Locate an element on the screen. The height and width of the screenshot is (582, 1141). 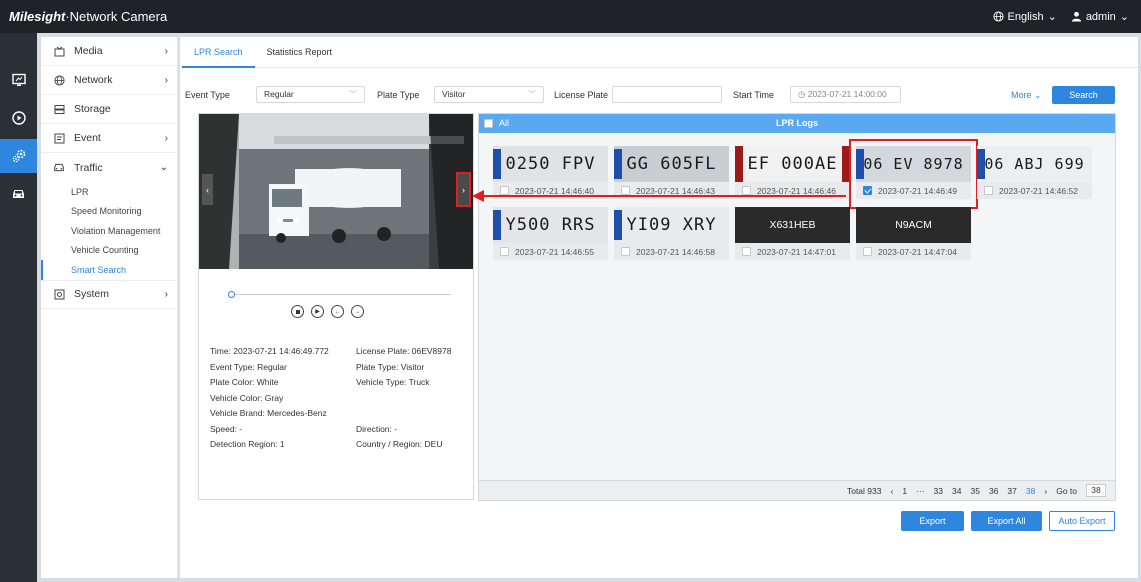
detail-plate-color: Plate Color: White is located at coordinates (244, 382).